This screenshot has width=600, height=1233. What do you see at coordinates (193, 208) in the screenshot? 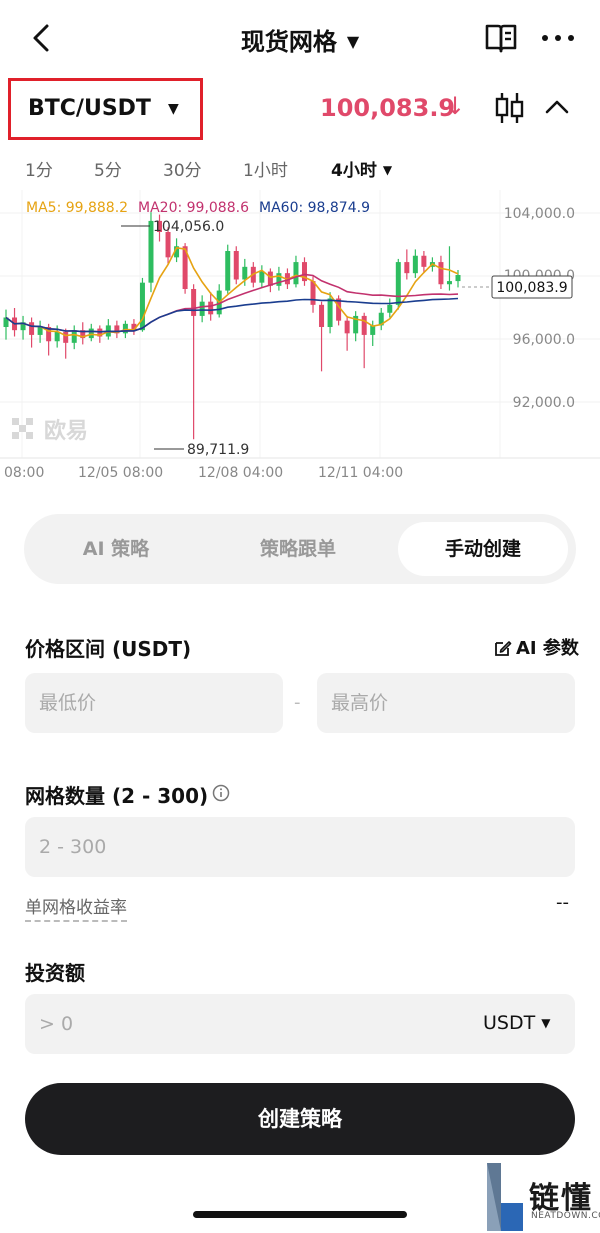
I see `ma20-label: MA20: 99,088.6` at bounding box center [193, 208].